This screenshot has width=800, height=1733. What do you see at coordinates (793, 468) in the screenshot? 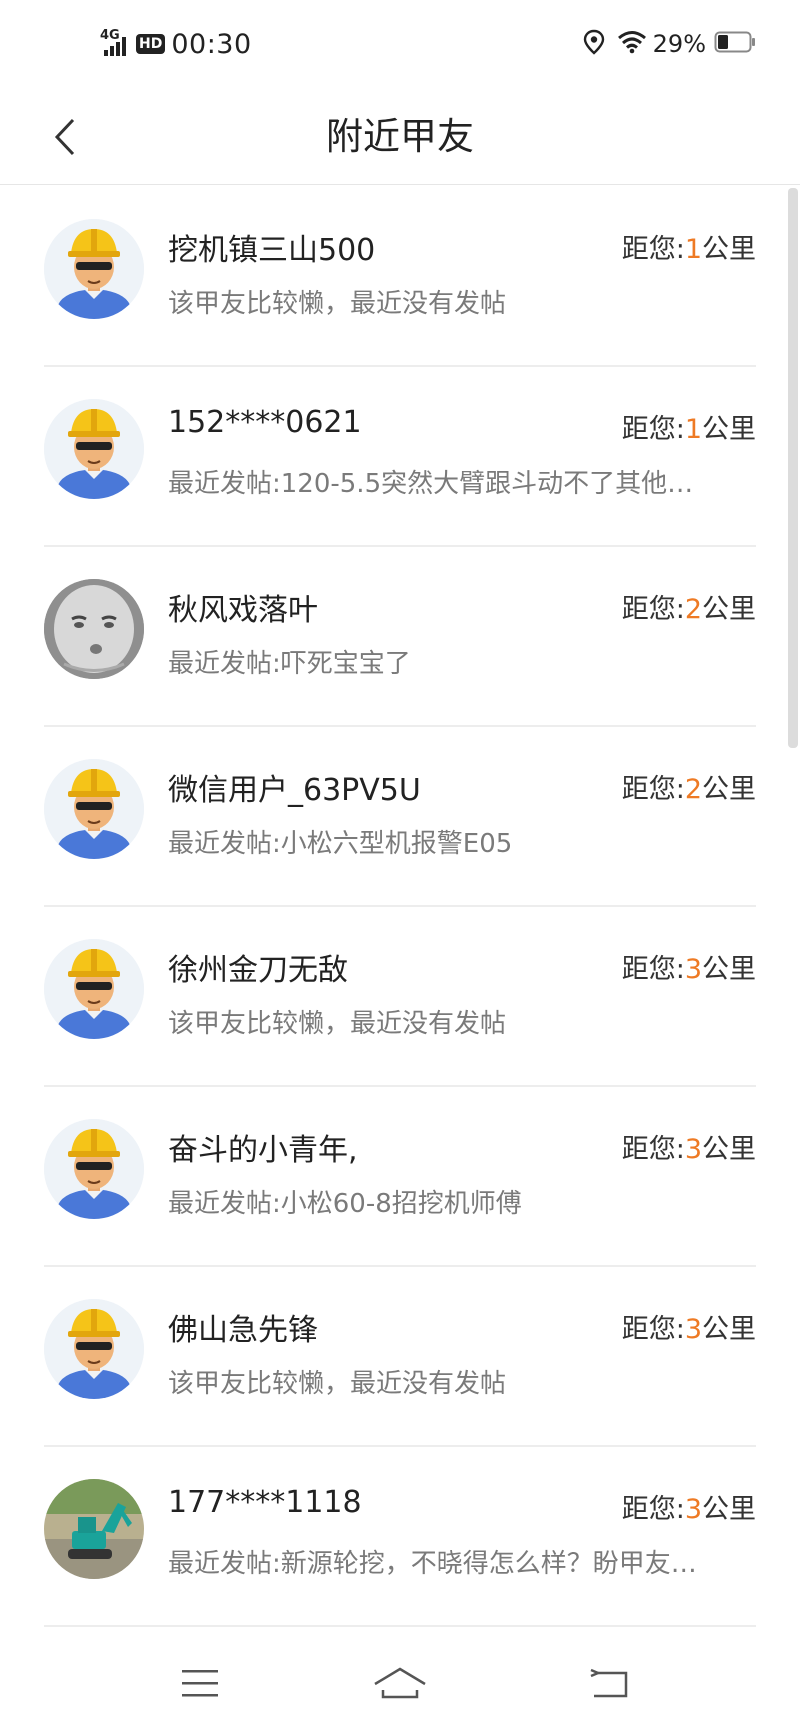
I see `scrollbar` at bounding box center [793, 468].